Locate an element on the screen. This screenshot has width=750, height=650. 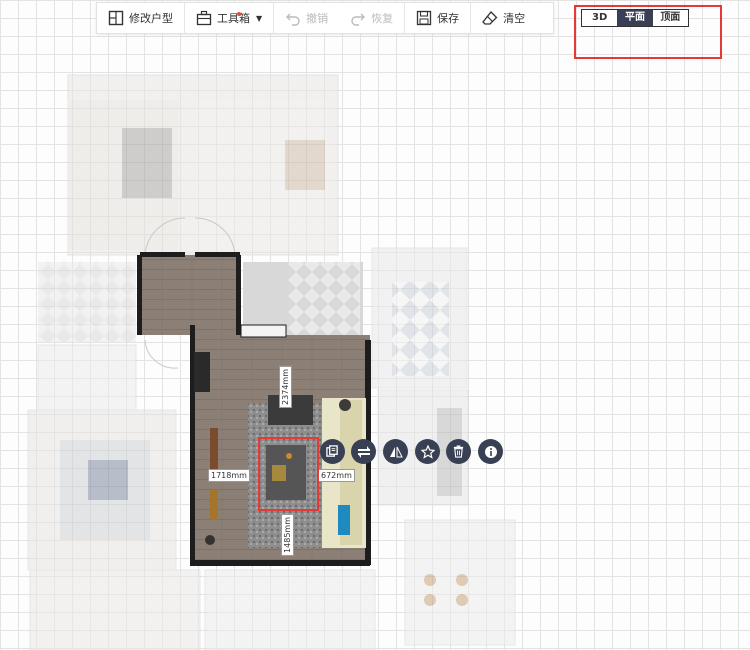
selected-object-highlight is located at coordinates (288, 474).